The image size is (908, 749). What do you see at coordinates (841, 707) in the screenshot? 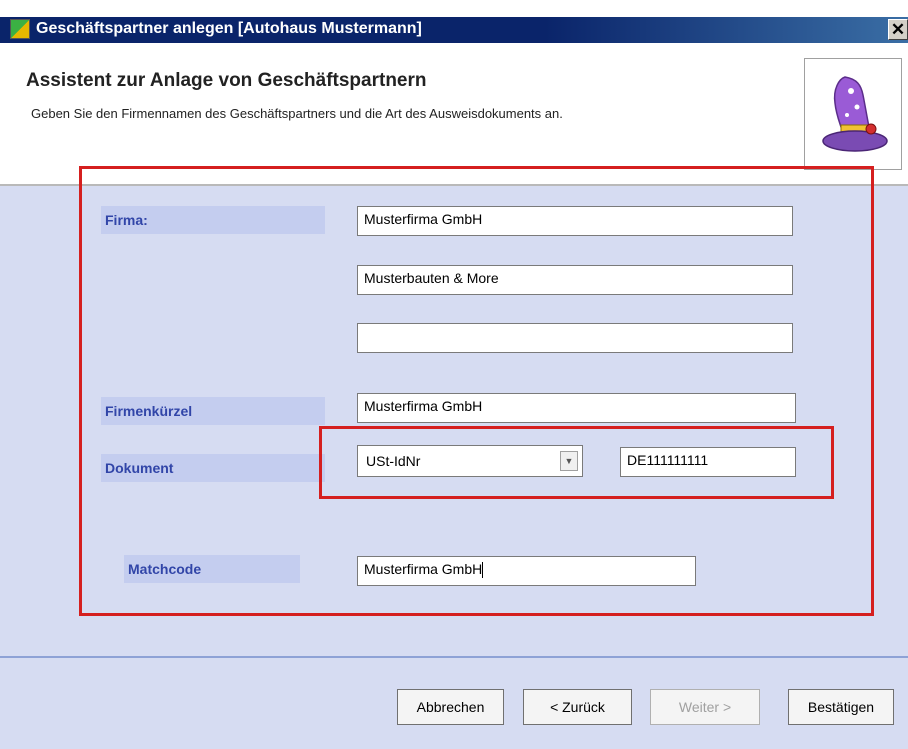
I see `confirm-button: Bestätigen` at bounding box center [841, 707].